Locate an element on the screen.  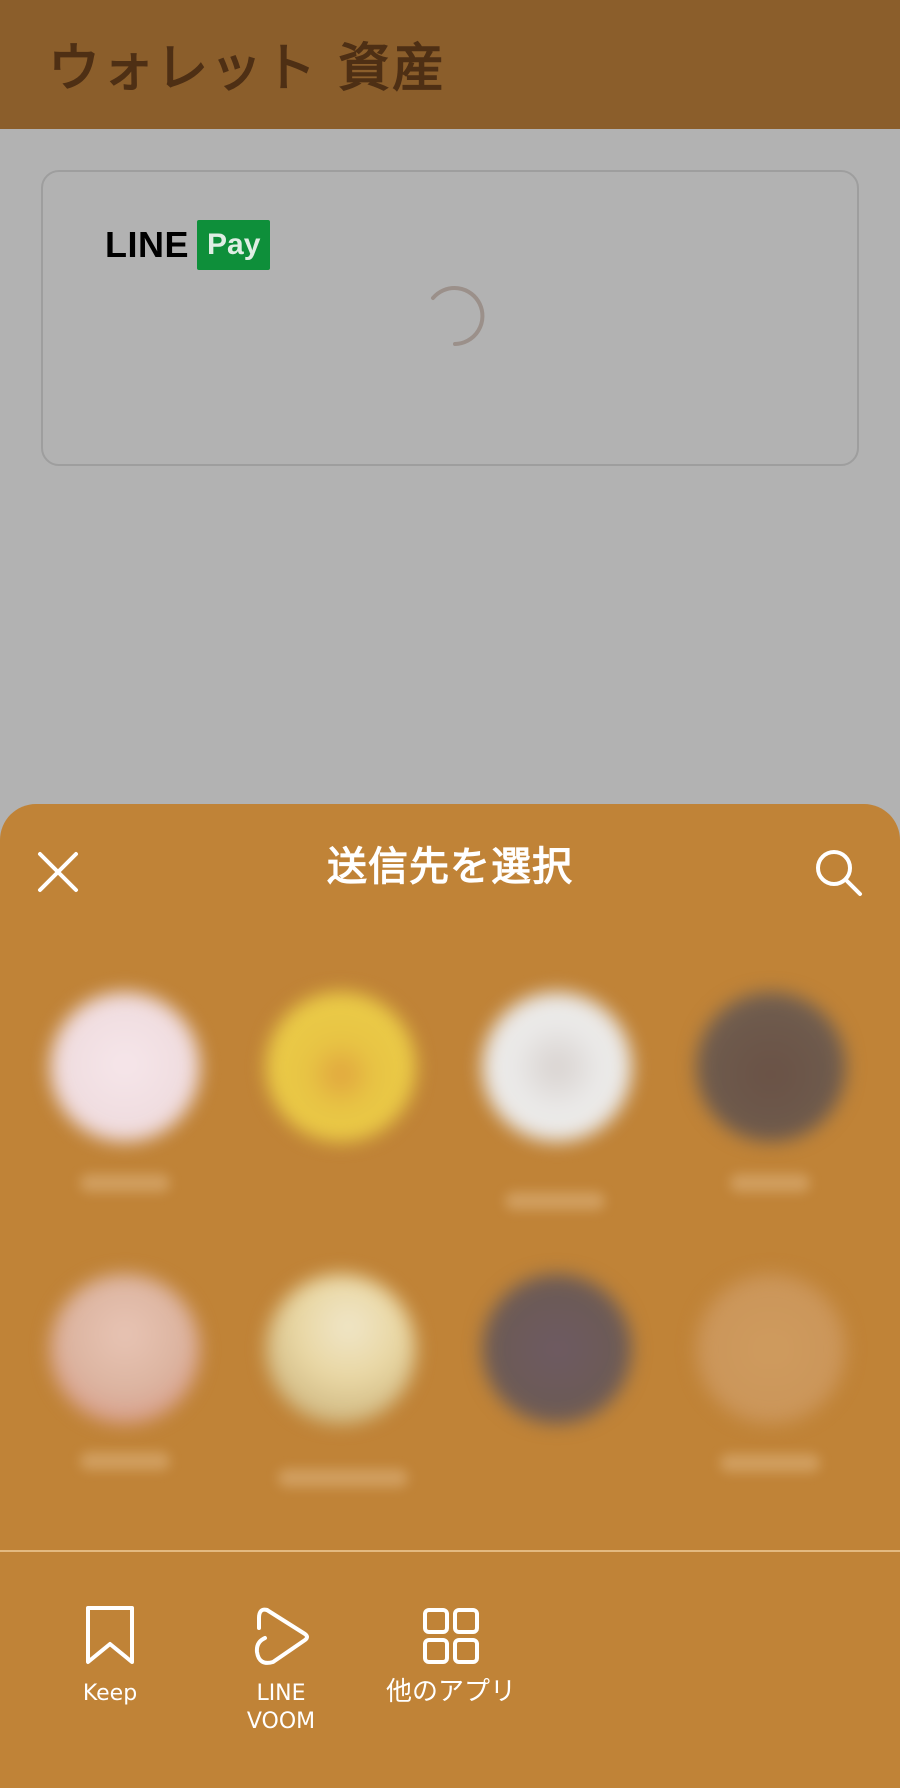
share-app-keep: Keep is located at coordinates (110, 1656).